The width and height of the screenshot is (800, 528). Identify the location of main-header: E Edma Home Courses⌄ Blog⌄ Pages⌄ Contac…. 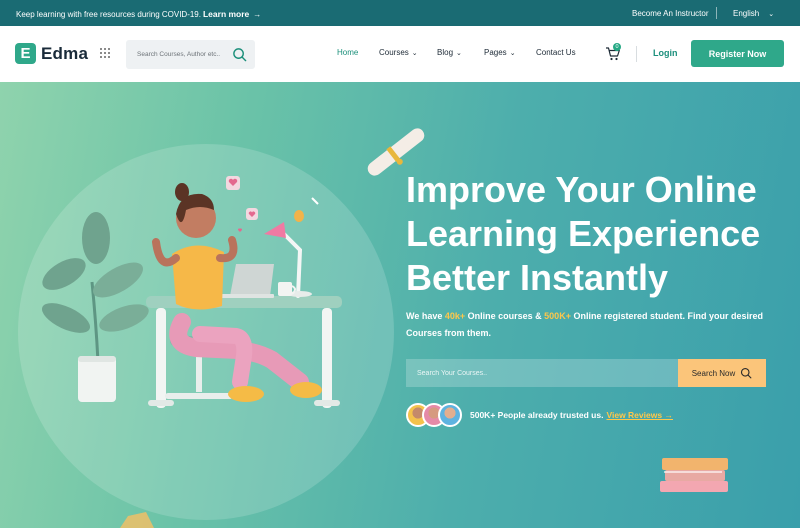
(400, 54).